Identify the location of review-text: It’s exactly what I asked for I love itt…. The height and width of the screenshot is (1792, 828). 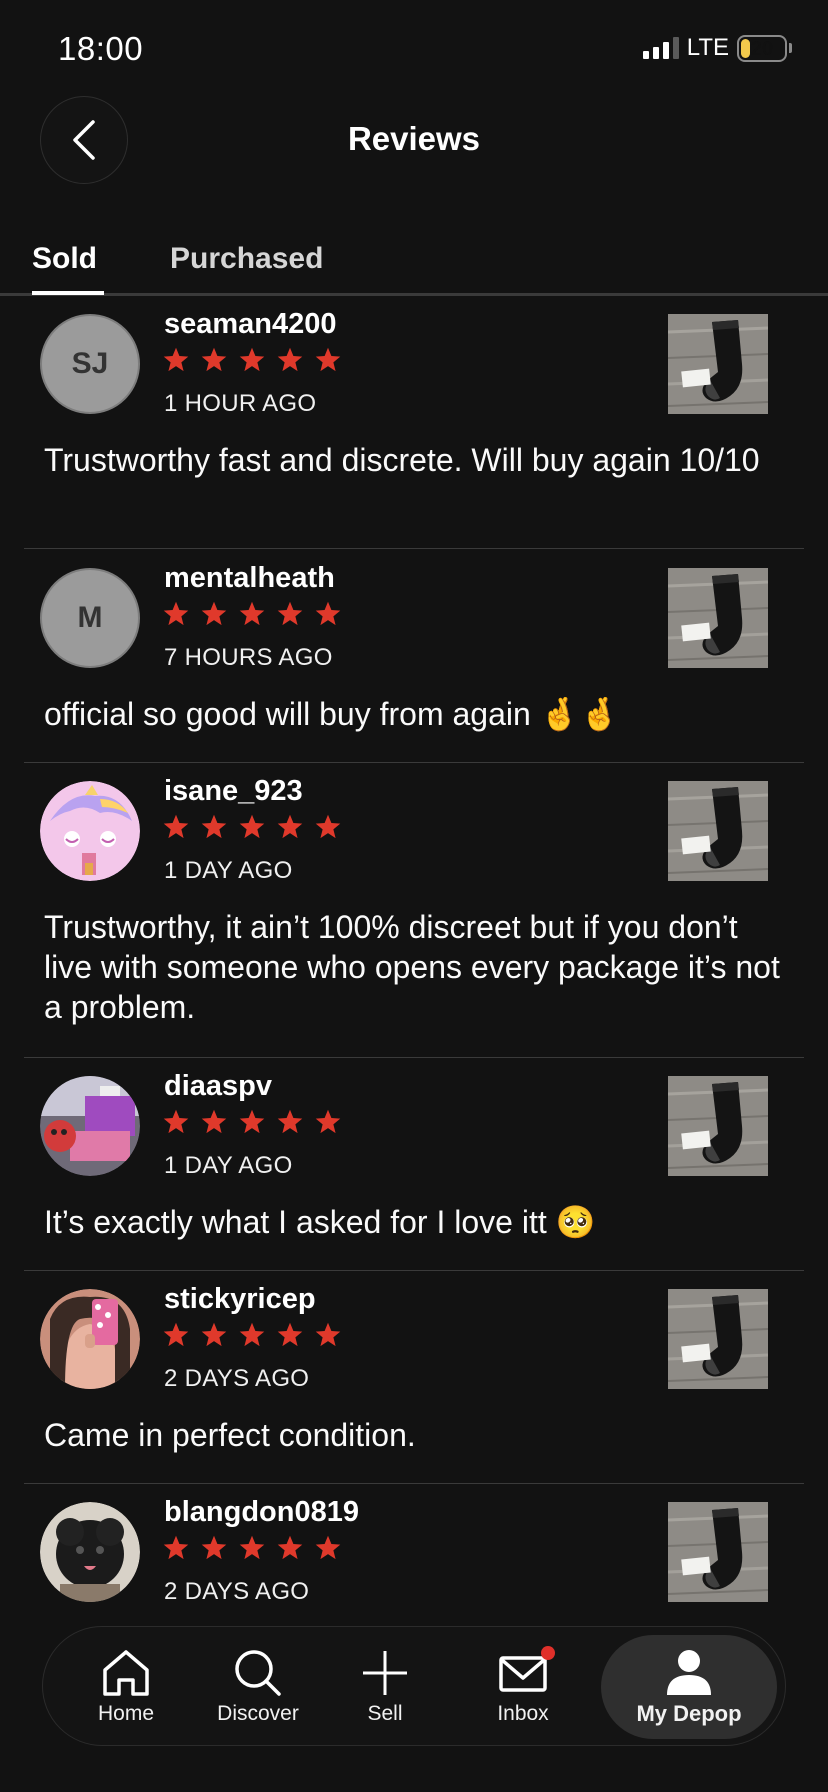
(320, 1222).